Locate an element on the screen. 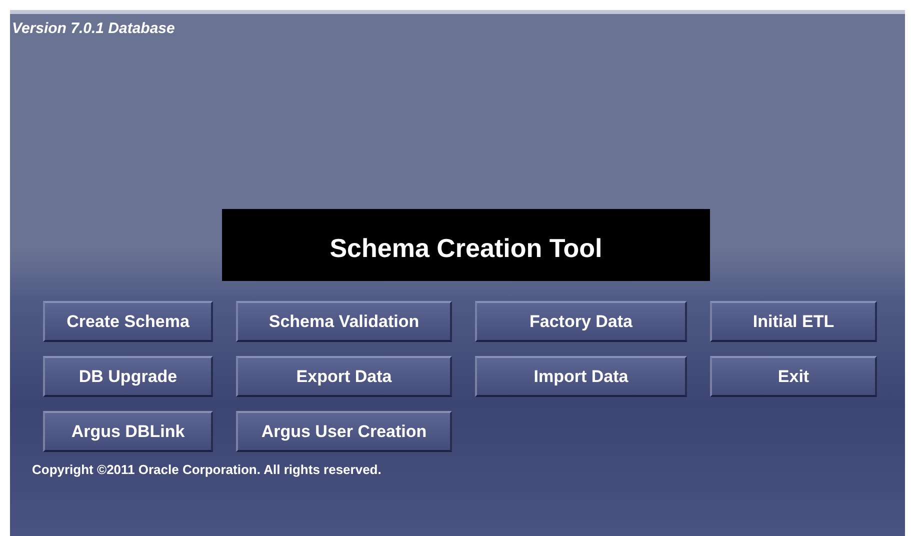 The image size is (911, 536). action-button: Export Data is located at coordinates (344, 376).